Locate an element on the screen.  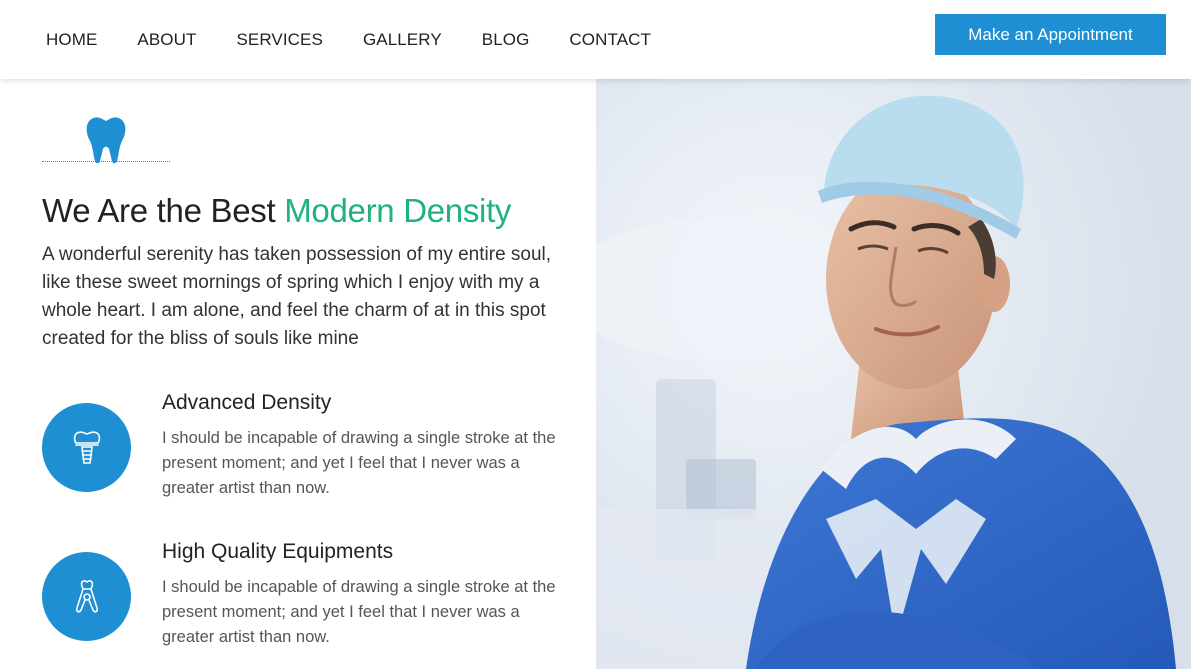
tooth-icon is located at coordinates (106, 140).